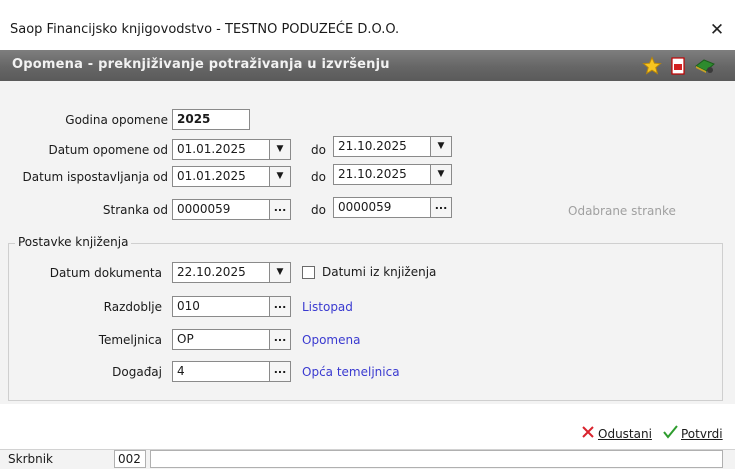 The height and width of the screenshot is (469, 735). What do you see at coordinates (73, 242) in the screenshot?
I see `postavke-group-title: Postavke knjiženja` at bounding box center [73, 242].